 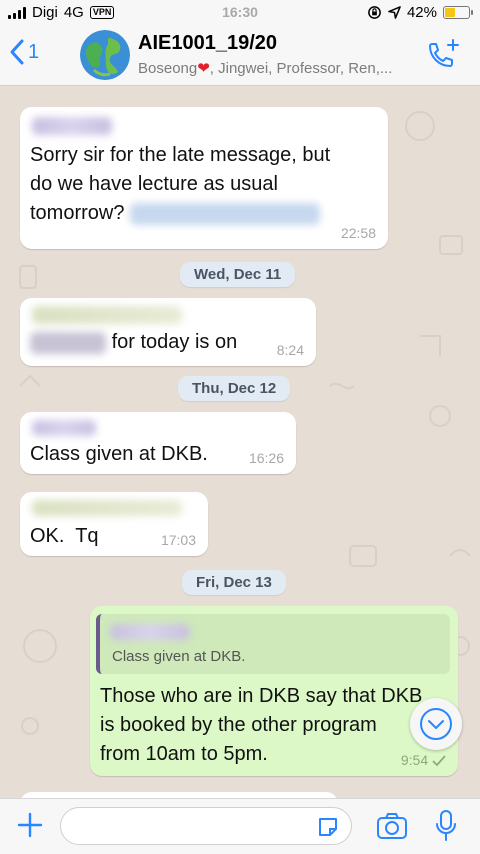 I want to click on message-bubble: Class given at DKB. 16:26, so click(x=158, y=443).